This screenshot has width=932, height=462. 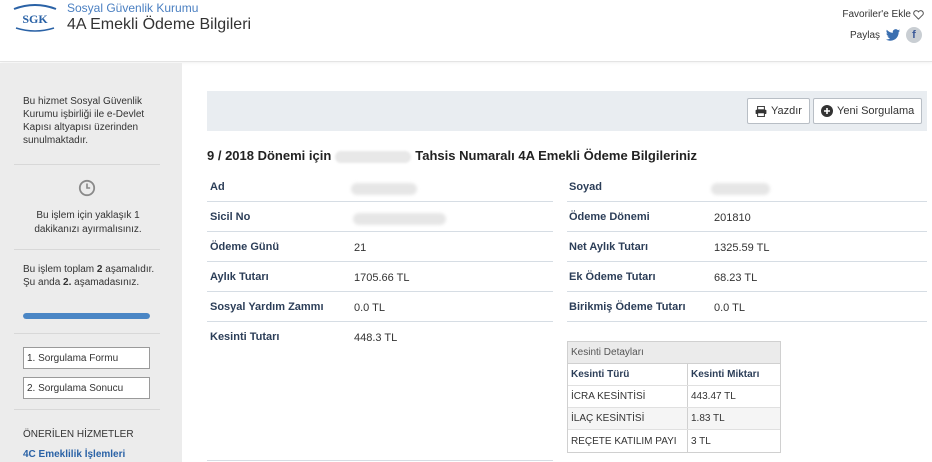 I want to click on kesinti-miktari-cell: 3 TL, so click(x=701, y=441).